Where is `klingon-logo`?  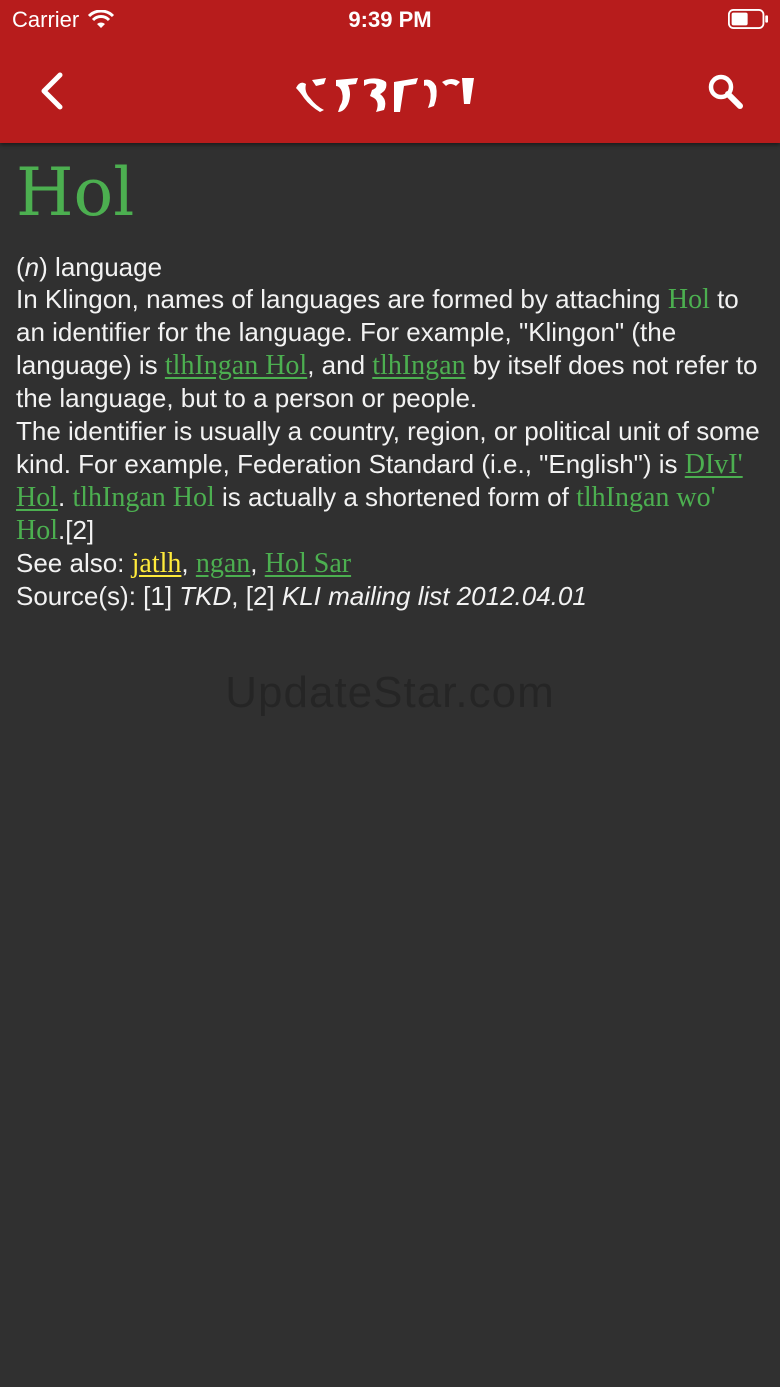 klingon-logo is located at coordinates (385, 95).